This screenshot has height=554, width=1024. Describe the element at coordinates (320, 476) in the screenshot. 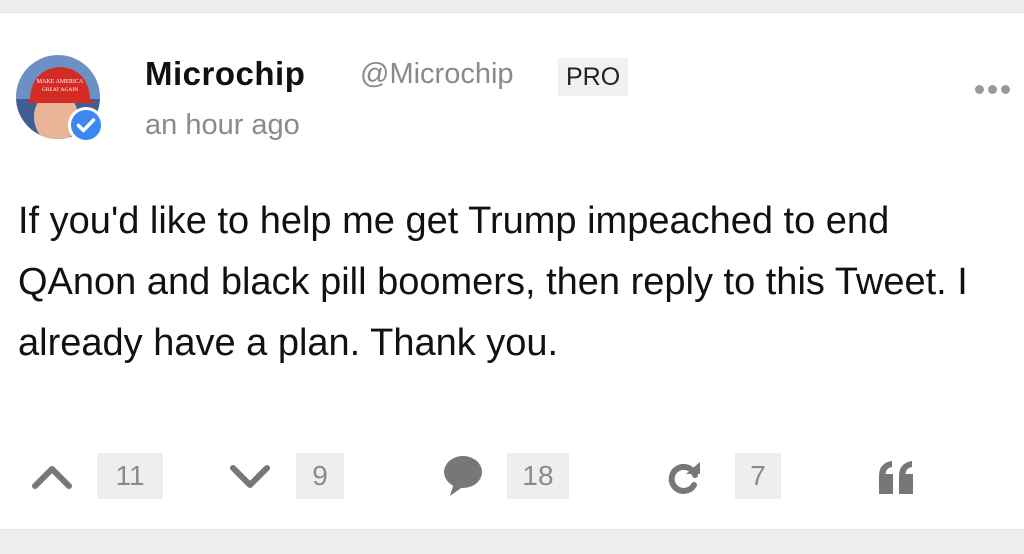

I see `downvote-count: 9` at that location.